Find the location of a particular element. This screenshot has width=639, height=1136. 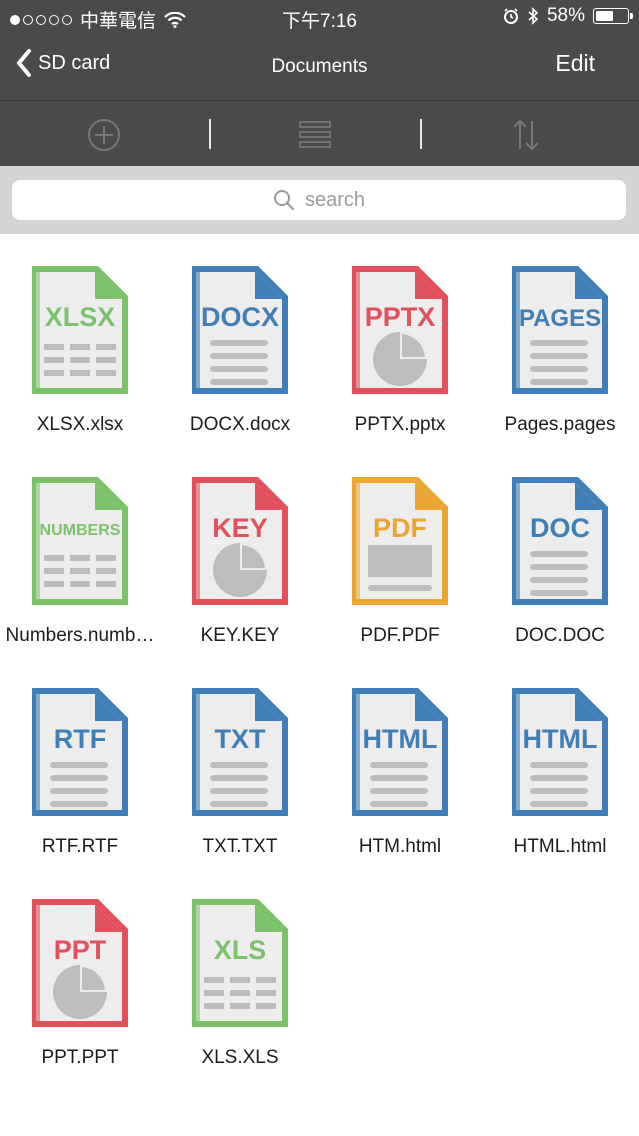

file-item: PDF PDF.PDF is located at coordinates (400, 573).